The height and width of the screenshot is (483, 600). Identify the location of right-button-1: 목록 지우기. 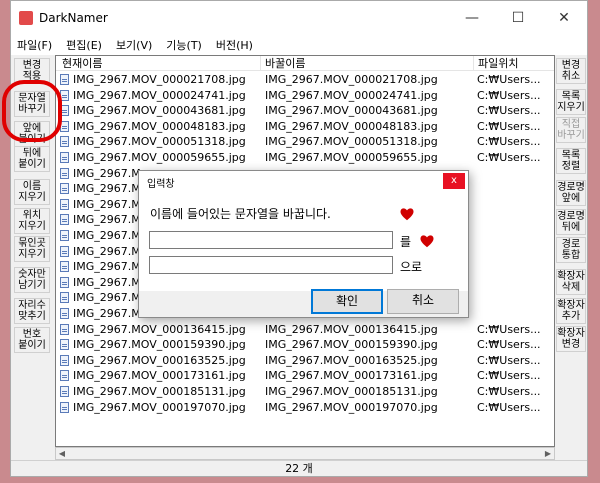
(571, 102).